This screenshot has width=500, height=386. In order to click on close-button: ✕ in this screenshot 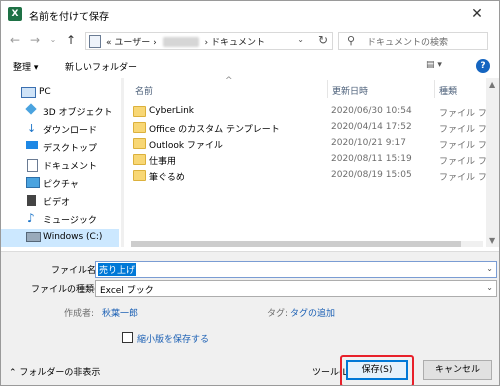, I will do `click(477, 14)`.